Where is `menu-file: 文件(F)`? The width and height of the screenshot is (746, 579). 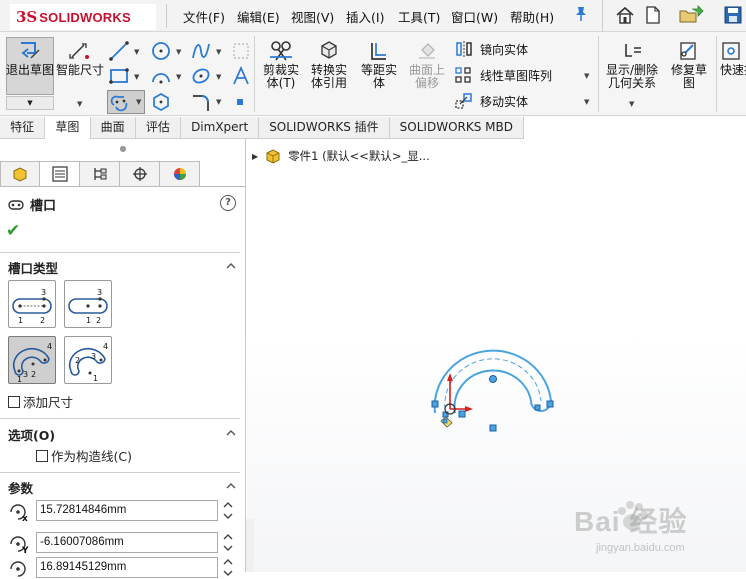
menu-file: 文件(F) is located at coordinates (204, 16).